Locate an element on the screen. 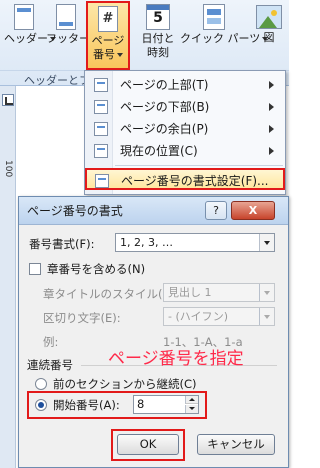 The width and height of the screenshot is (320, 468). ok-button: OK is located at coordinates (148, 444).